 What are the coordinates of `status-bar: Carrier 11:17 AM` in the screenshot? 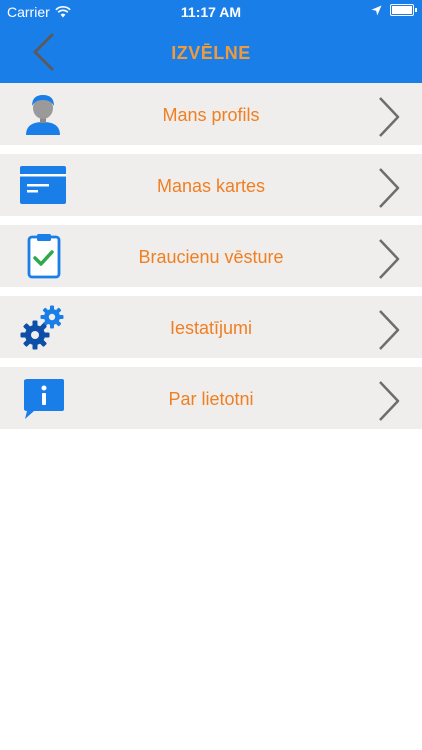 It's located at (211, 12).